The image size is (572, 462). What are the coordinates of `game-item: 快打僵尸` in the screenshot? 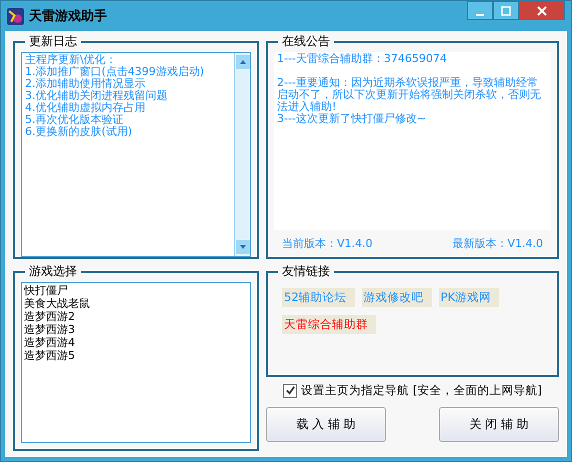 It's located at (136, 290).